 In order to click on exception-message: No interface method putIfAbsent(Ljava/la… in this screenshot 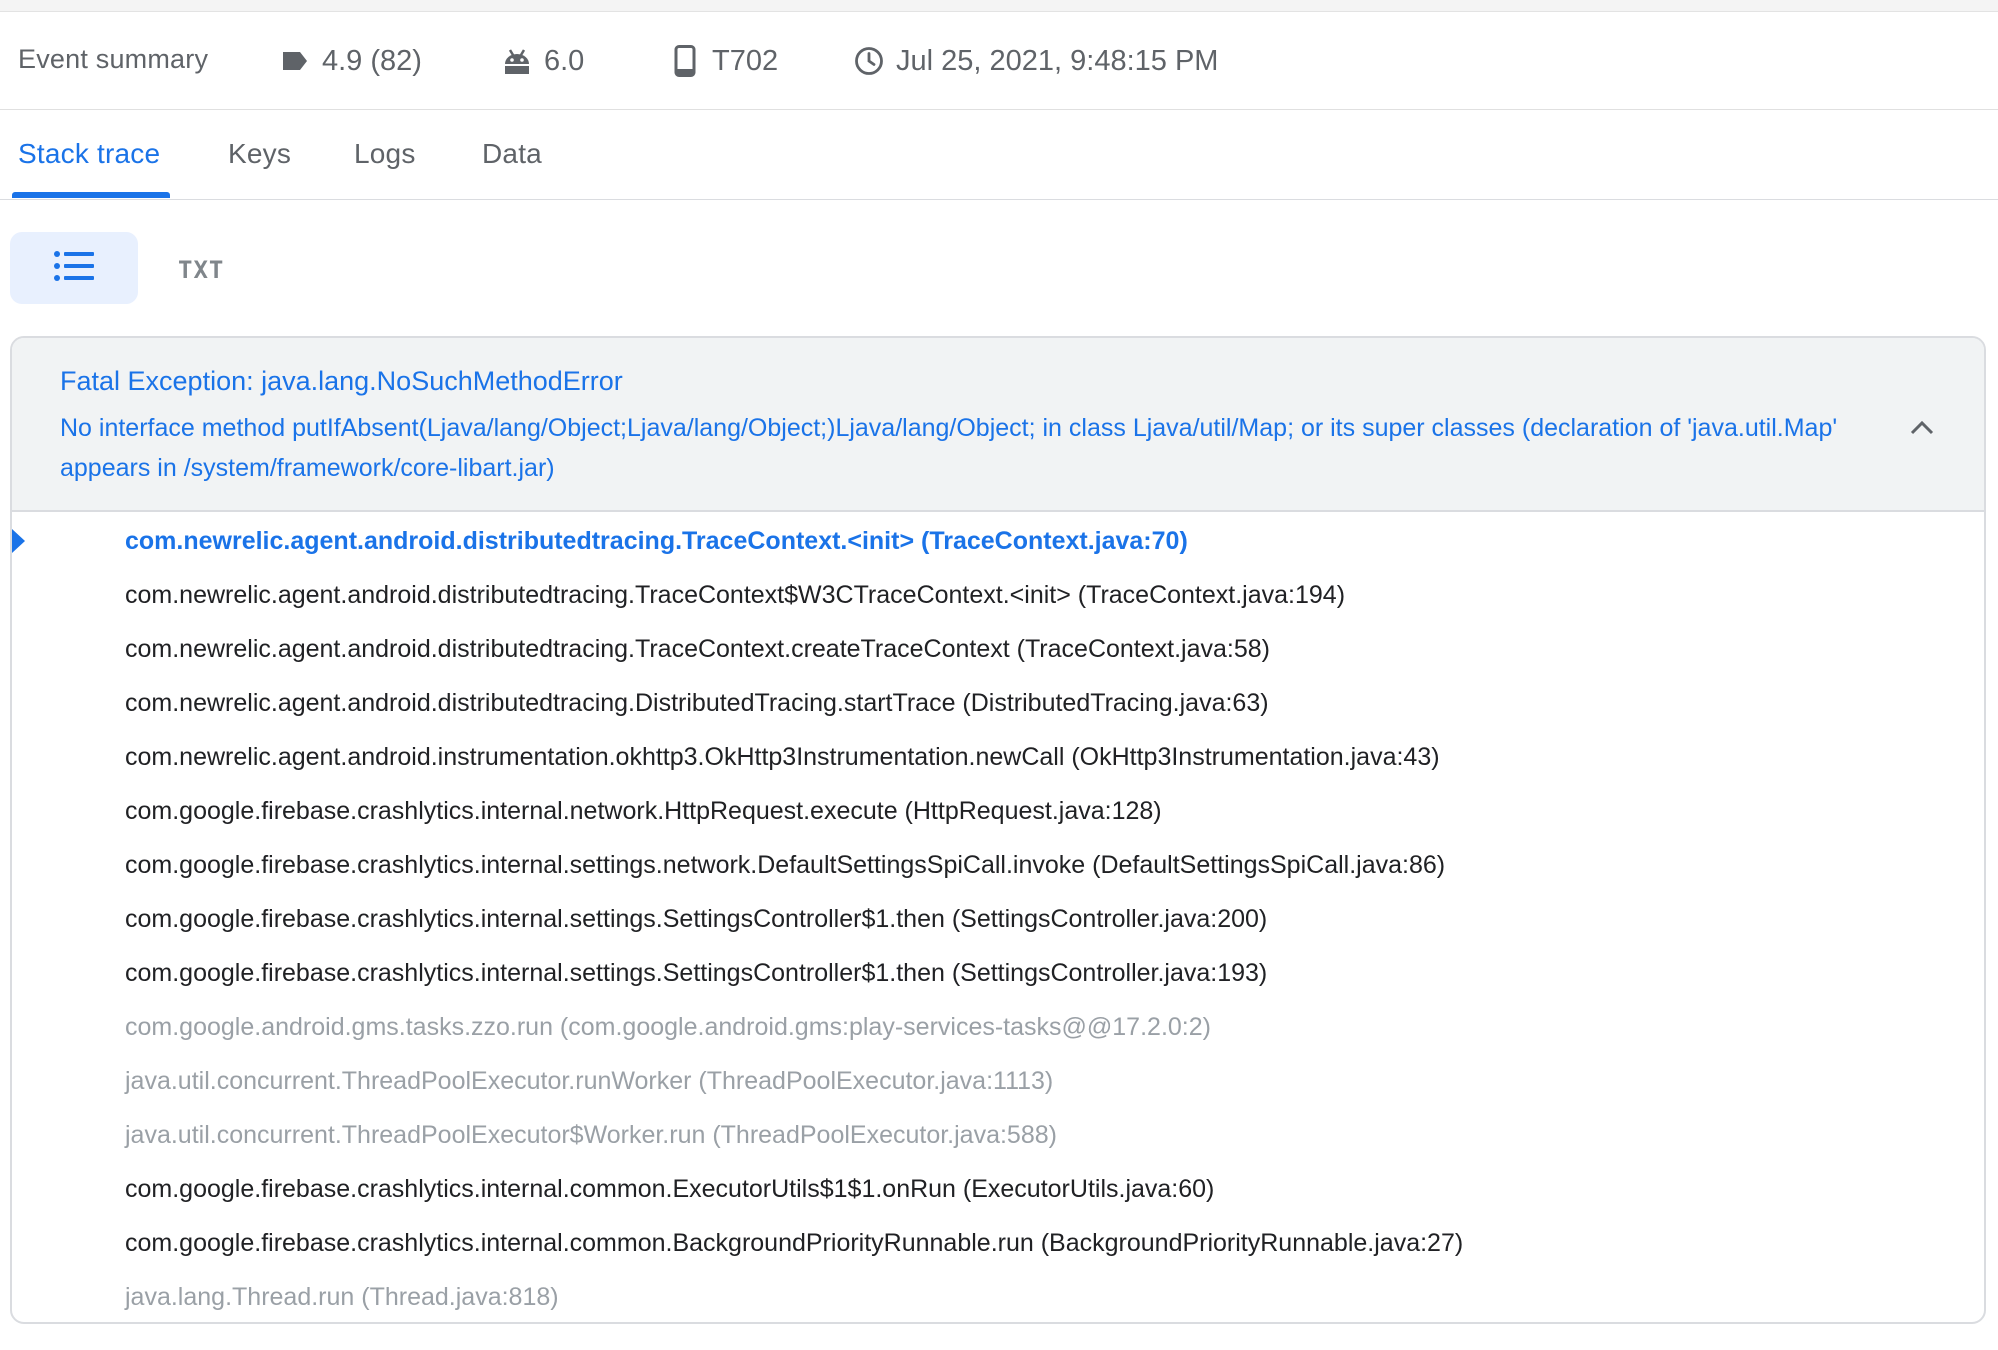, I will do `click(949, 448)`.